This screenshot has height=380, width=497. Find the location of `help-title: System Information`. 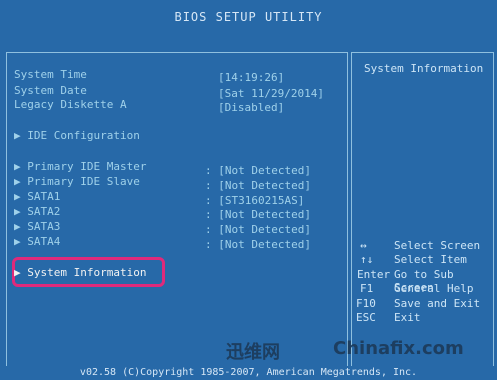

help-title: System Information is located at coordinates (424, 68).